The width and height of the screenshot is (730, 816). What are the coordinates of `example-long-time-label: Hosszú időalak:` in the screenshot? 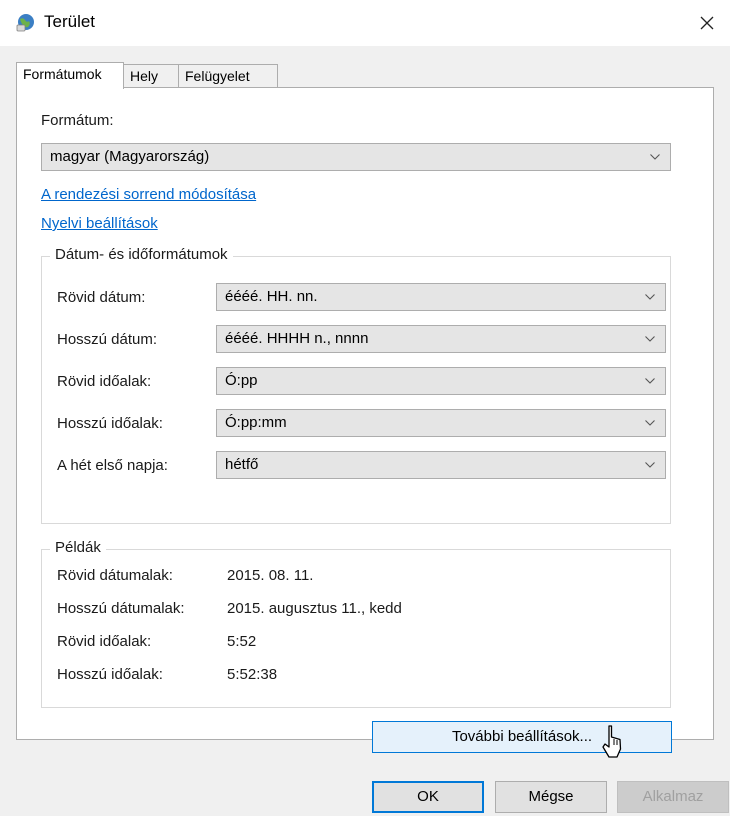 It's located at (110, 674).